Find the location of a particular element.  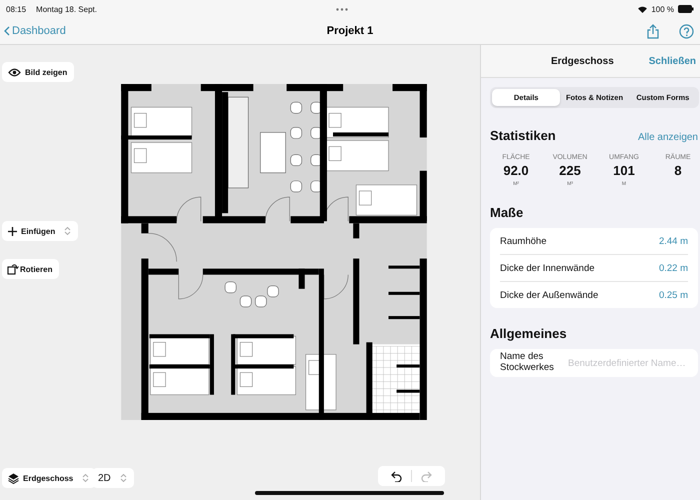

eye-icon is located at coordinates (14, 72).